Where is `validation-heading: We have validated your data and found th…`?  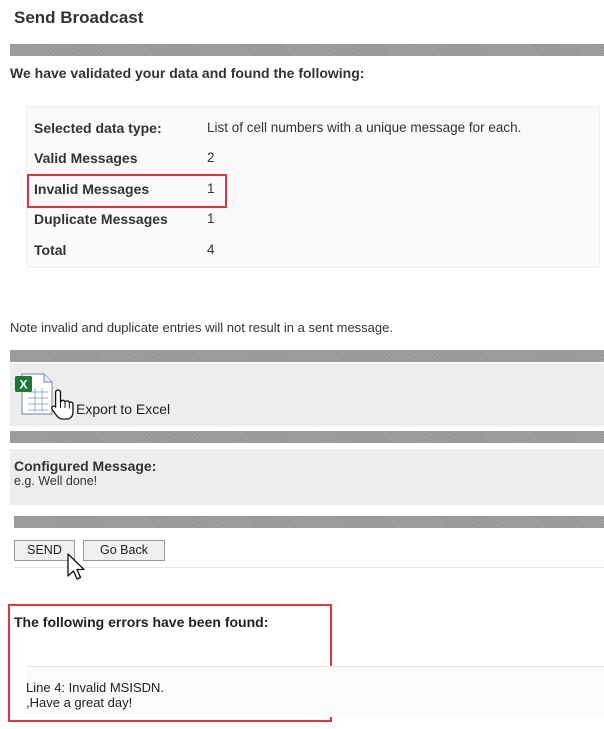
validation-heading: We have validated your data and found th… is located at coordinates (187, 73).